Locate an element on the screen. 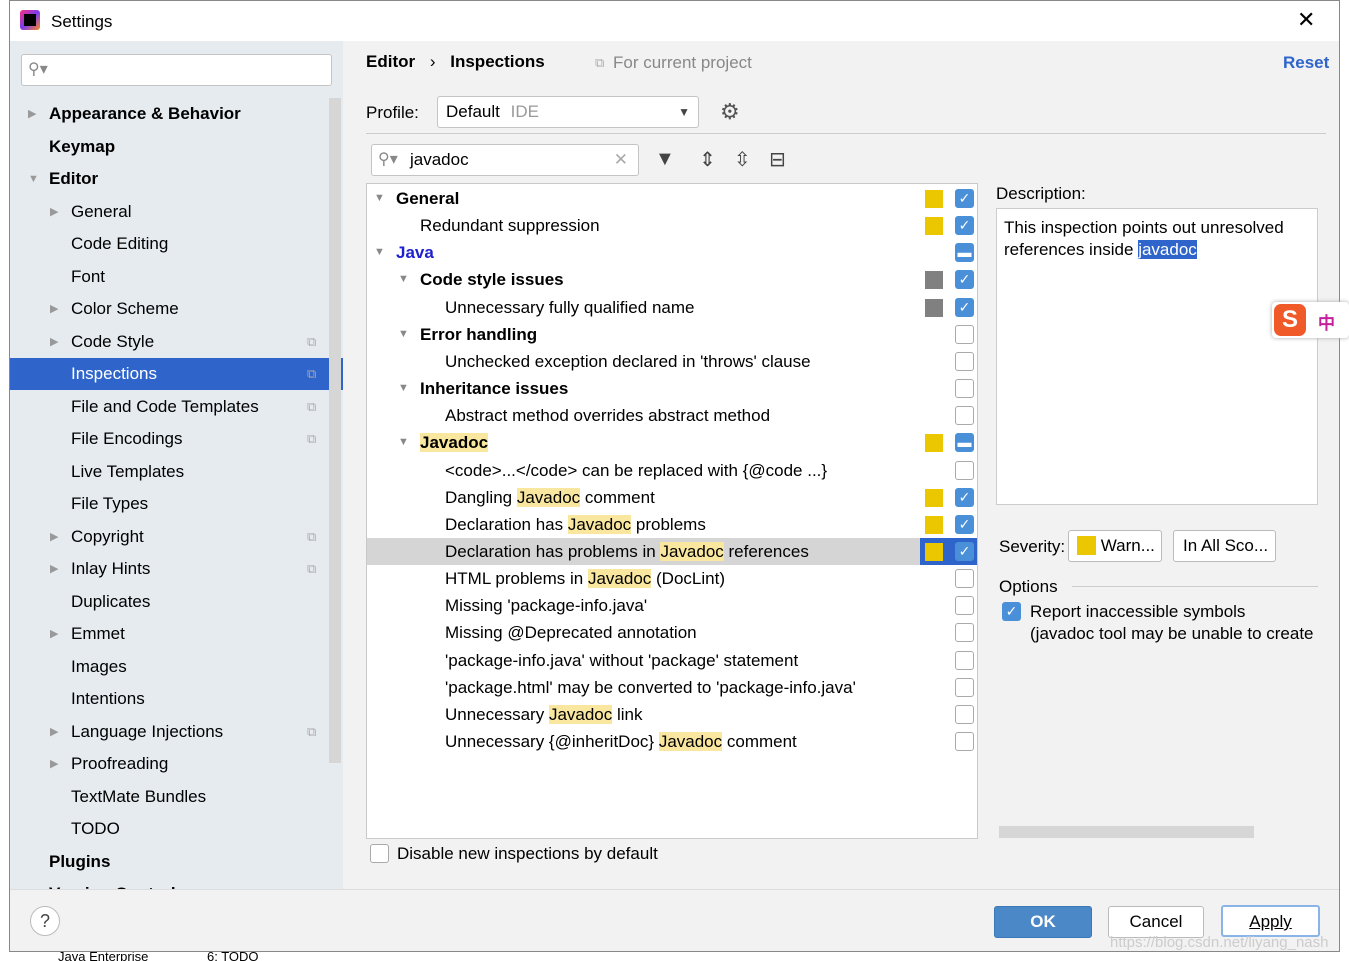 This screenshot has height=961, width=1349. sidebar-item-emmet: ▶ Emmet is located at coordinates (176, 634).